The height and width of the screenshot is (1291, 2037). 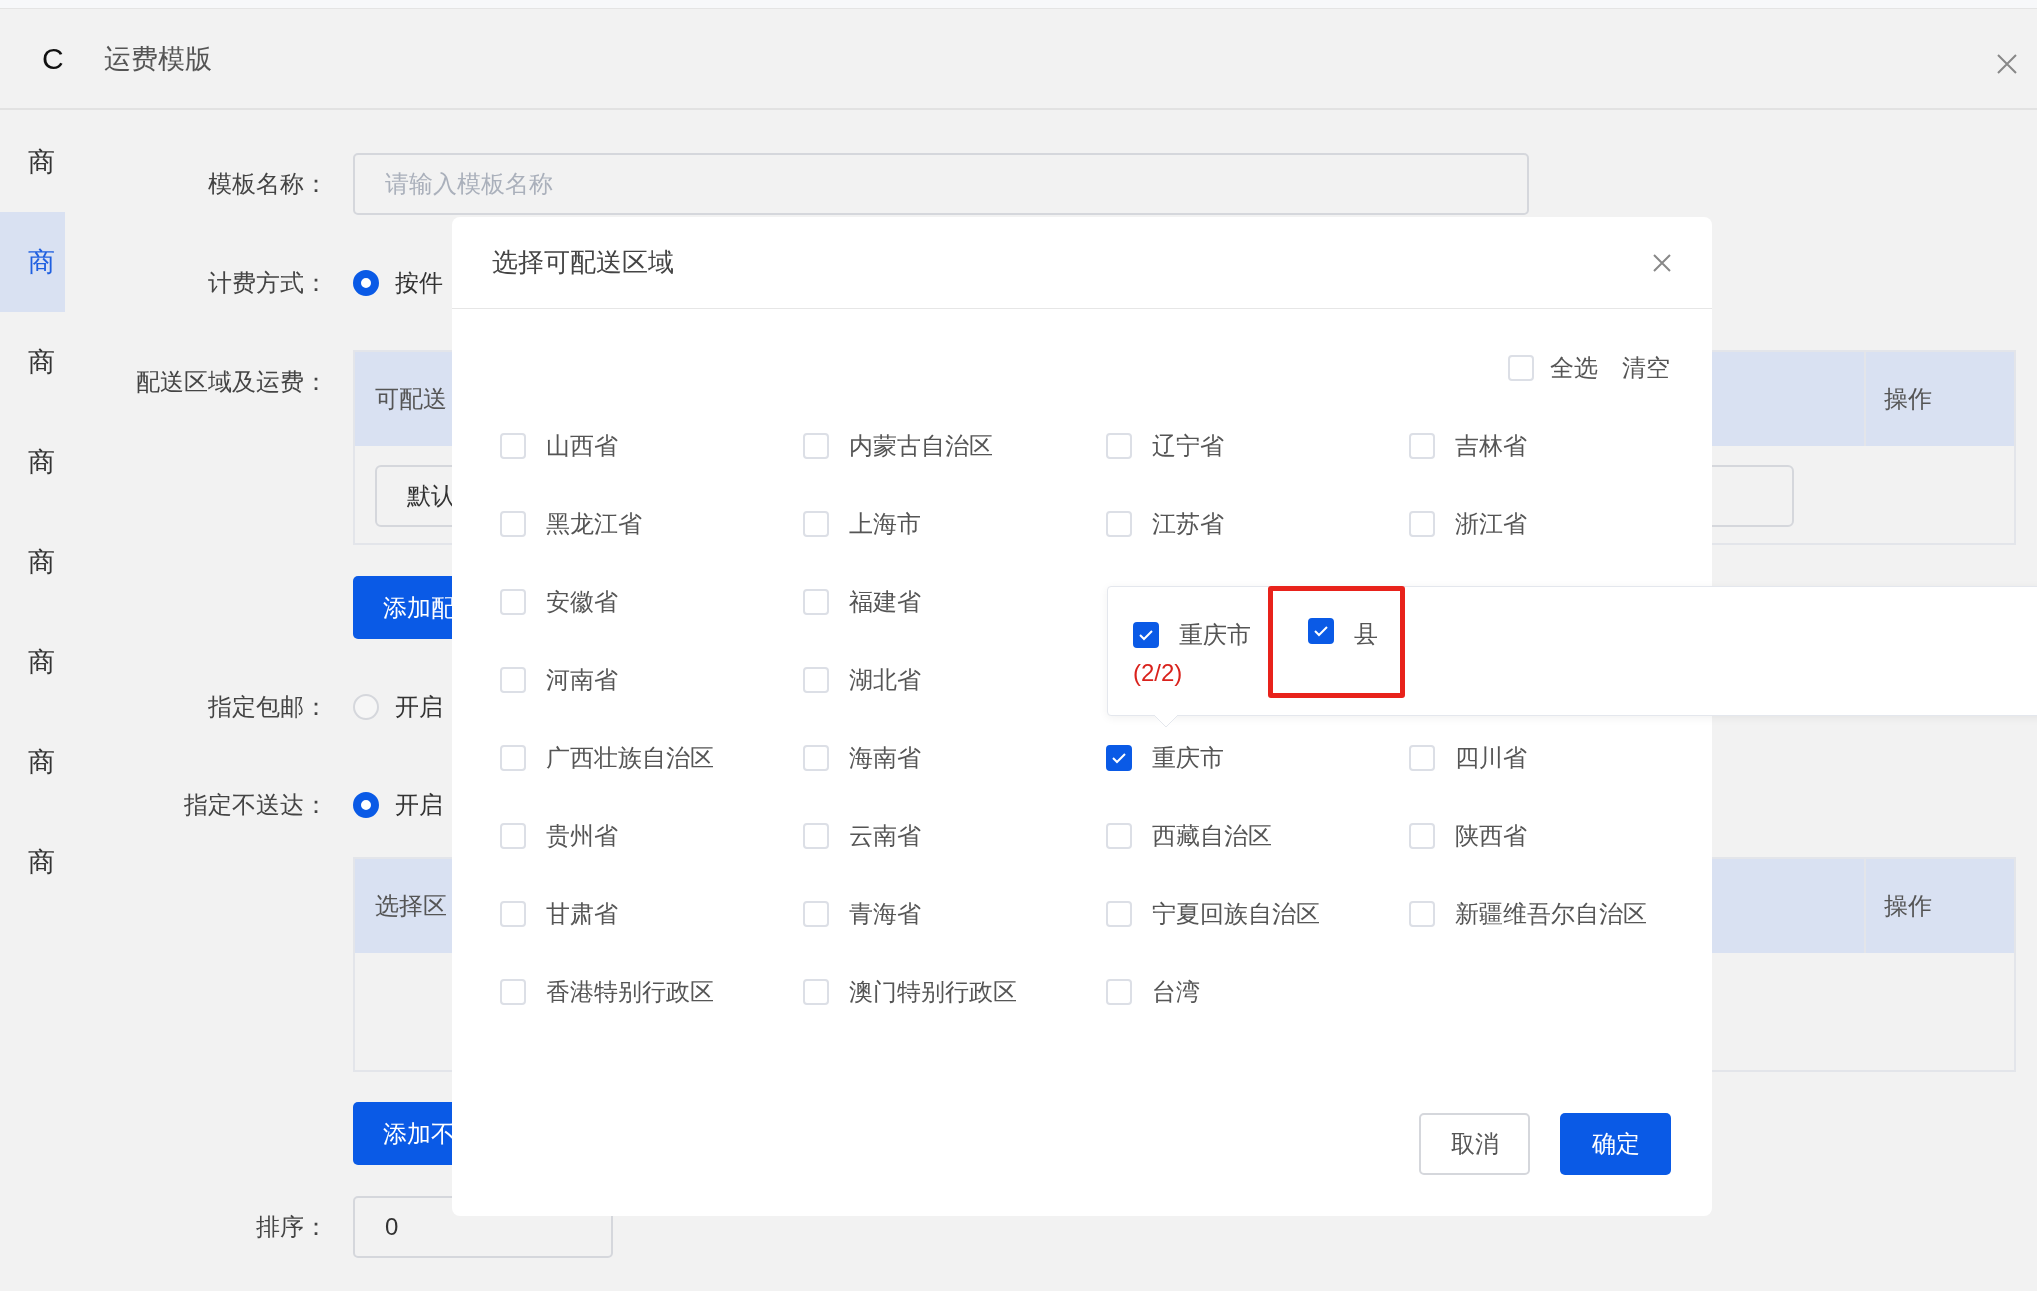 What do you see at coordinates (255, 805) in the screenshot?
I see `field-label: 指定不送达：` at bounding box center [255, 805].